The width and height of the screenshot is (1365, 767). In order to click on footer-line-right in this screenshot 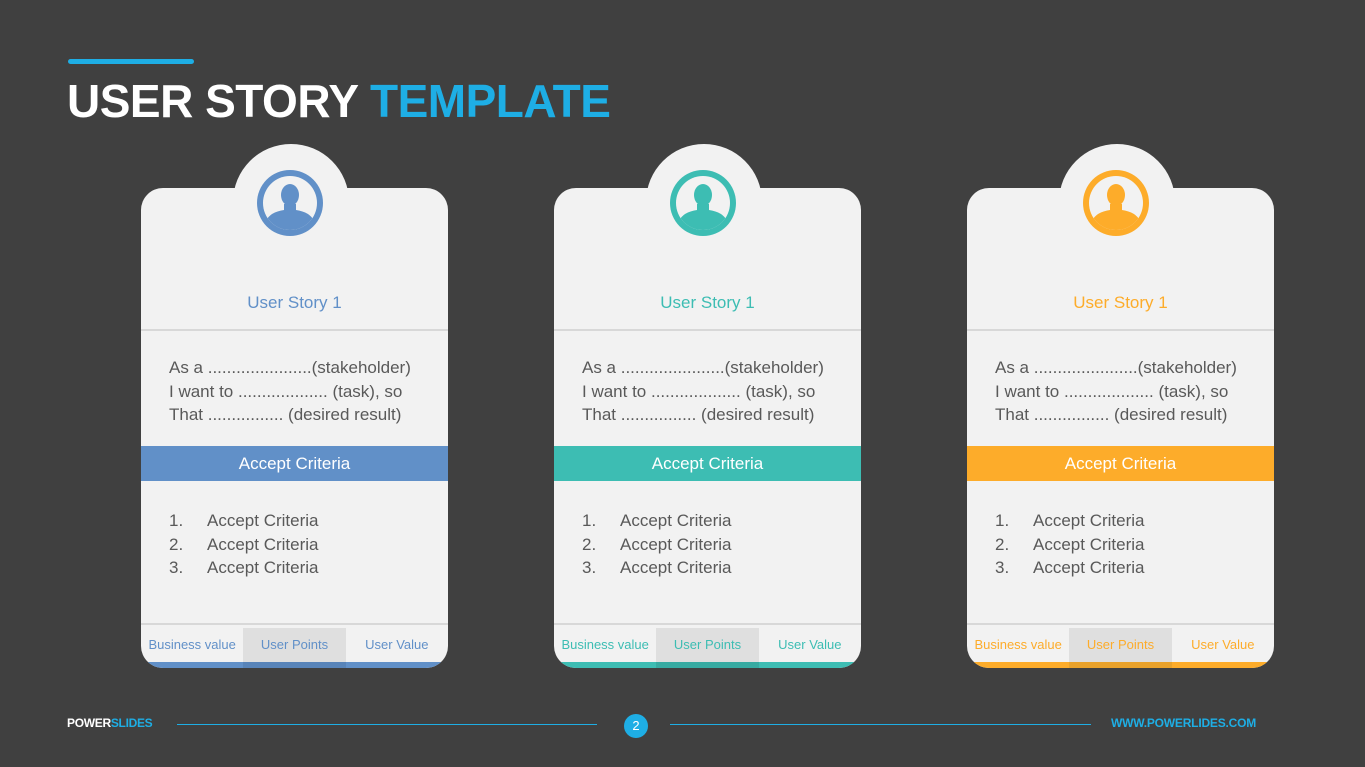, I will do `click(880, 724)`.